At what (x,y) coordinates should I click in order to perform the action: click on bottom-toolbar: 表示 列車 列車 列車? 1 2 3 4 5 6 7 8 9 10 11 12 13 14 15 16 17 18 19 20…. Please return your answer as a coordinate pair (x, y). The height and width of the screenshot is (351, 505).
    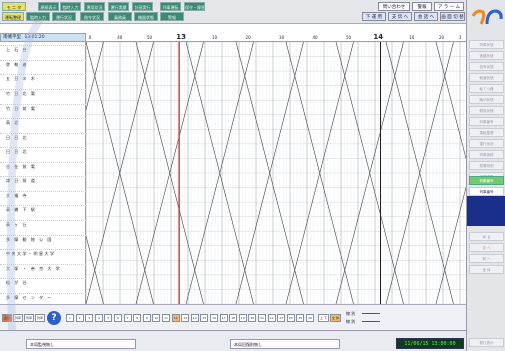
    Looking at the image, I should click on (233, 317).